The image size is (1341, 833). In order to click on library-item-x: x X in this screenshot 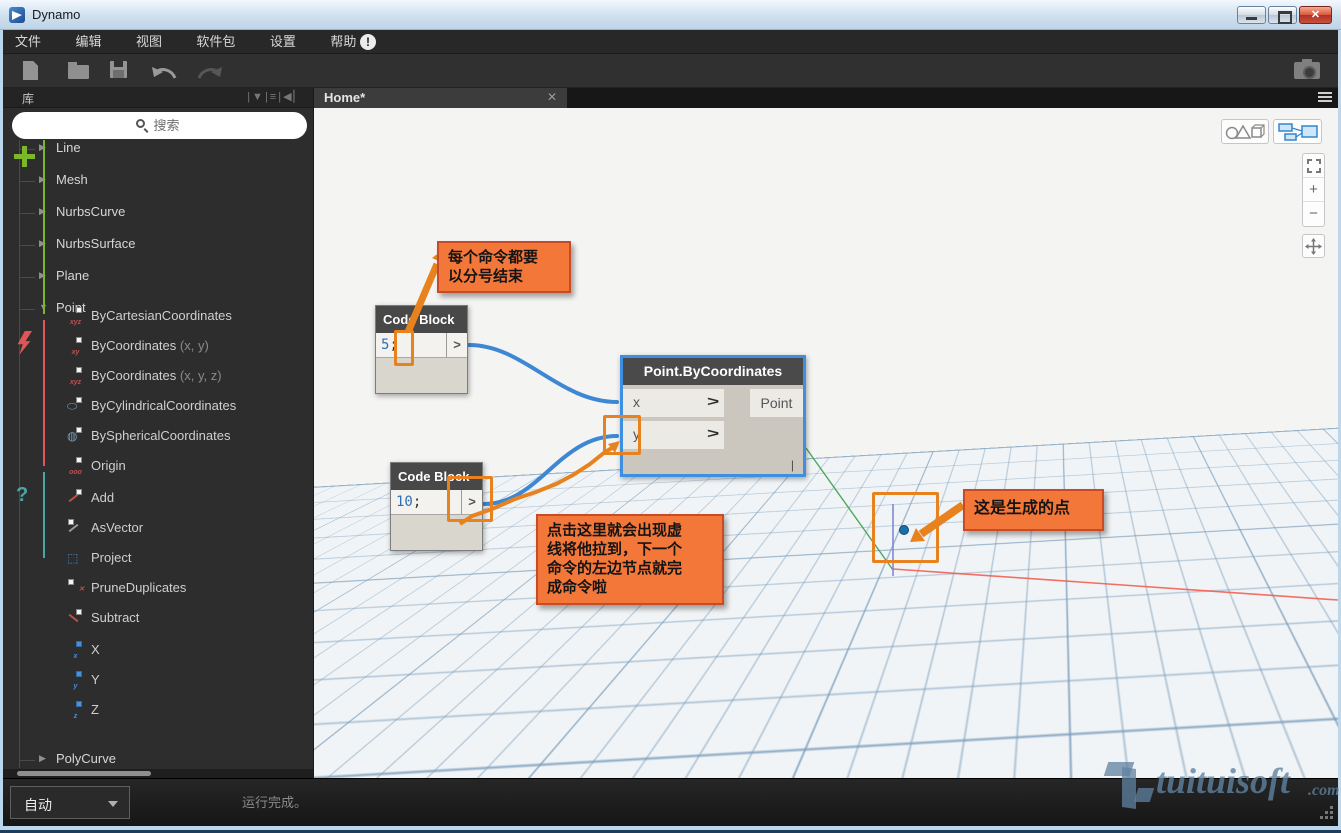, I will do `click(158, 651)`.